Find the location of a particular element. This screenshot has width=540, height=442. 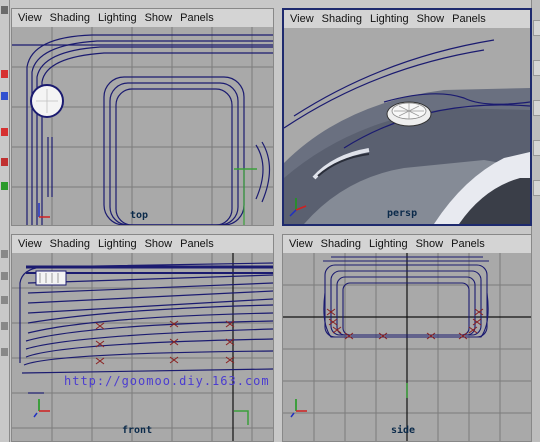

layout-graph-icon is located at coordinates (4, 352).